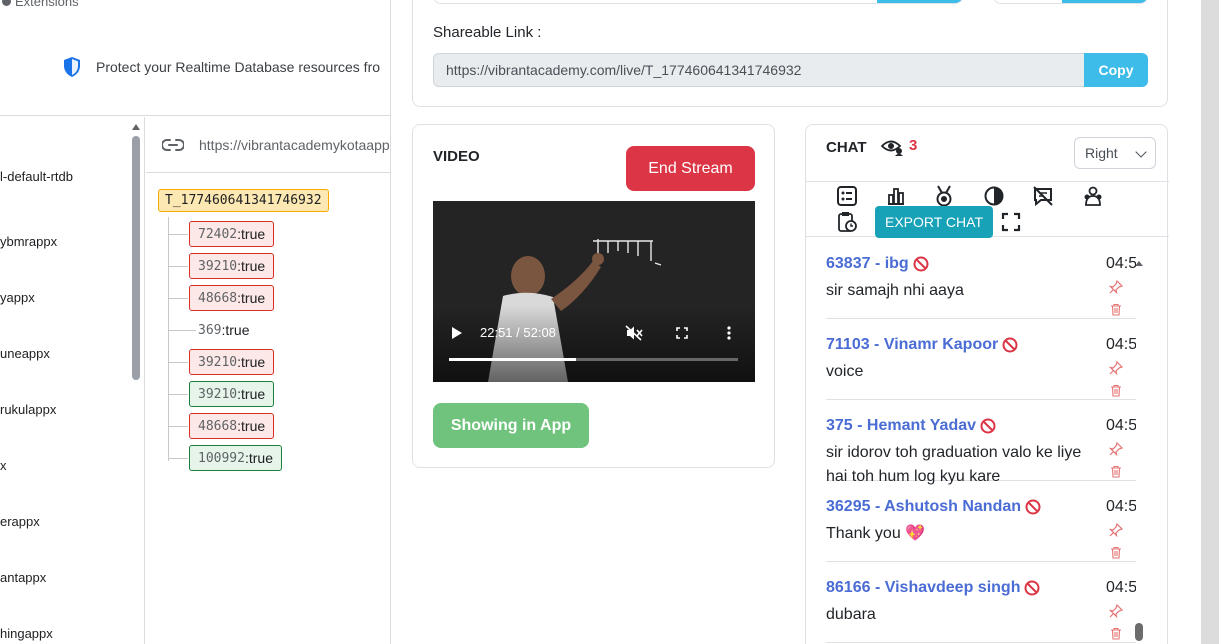 The image size is (1219, 644). What do you see at coordinates (20, 521) in the screenshot?
I see `database-item: erappx` at bounding box center [20, 521].